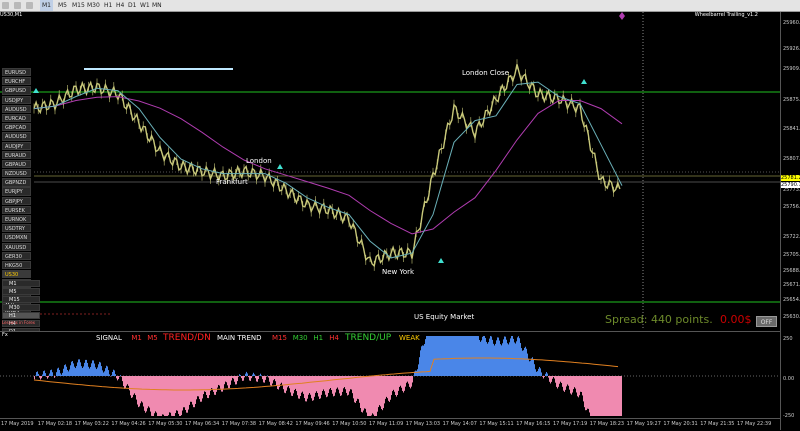 Image resolution: width=800 pixels, height=431 pixels. I want to click on symbol-button-gbpaud: GBPAUD, so click(16, 164).